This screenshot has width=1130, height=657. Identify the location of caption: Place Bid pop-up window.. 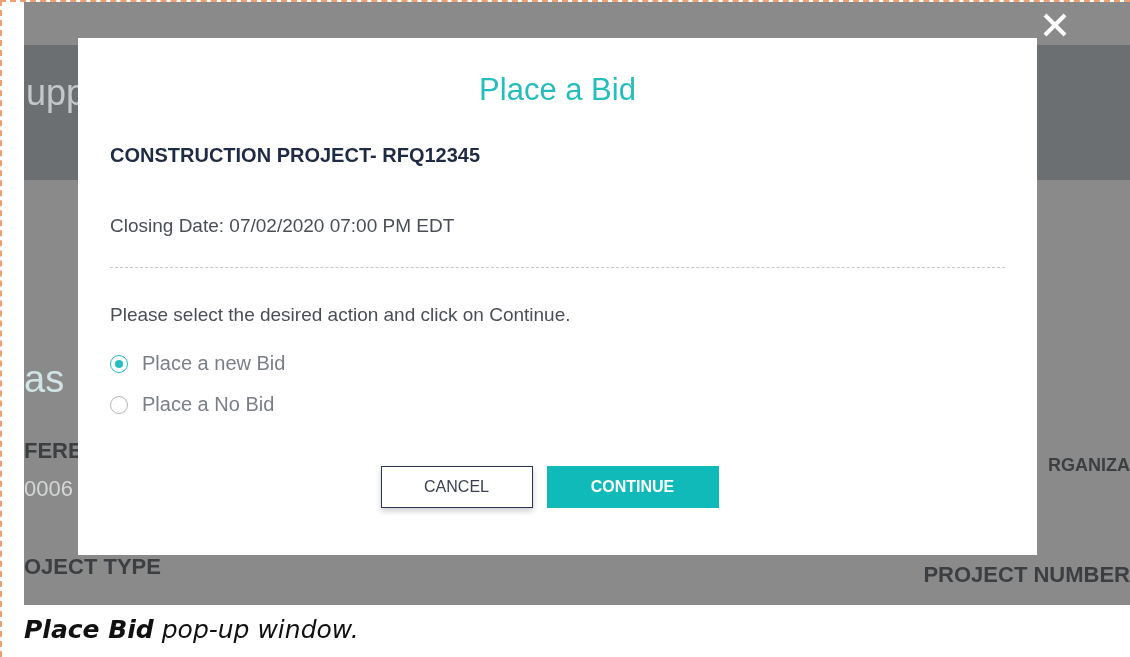
(192, 629).